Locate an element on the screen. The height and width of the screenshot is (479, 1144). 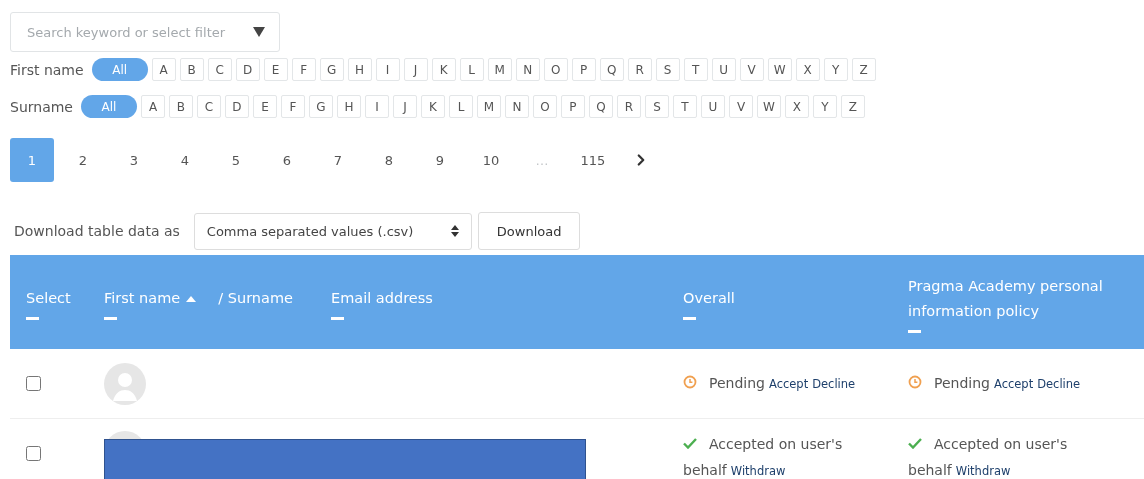
sort-up-icon is located at coordinates (191, 298).